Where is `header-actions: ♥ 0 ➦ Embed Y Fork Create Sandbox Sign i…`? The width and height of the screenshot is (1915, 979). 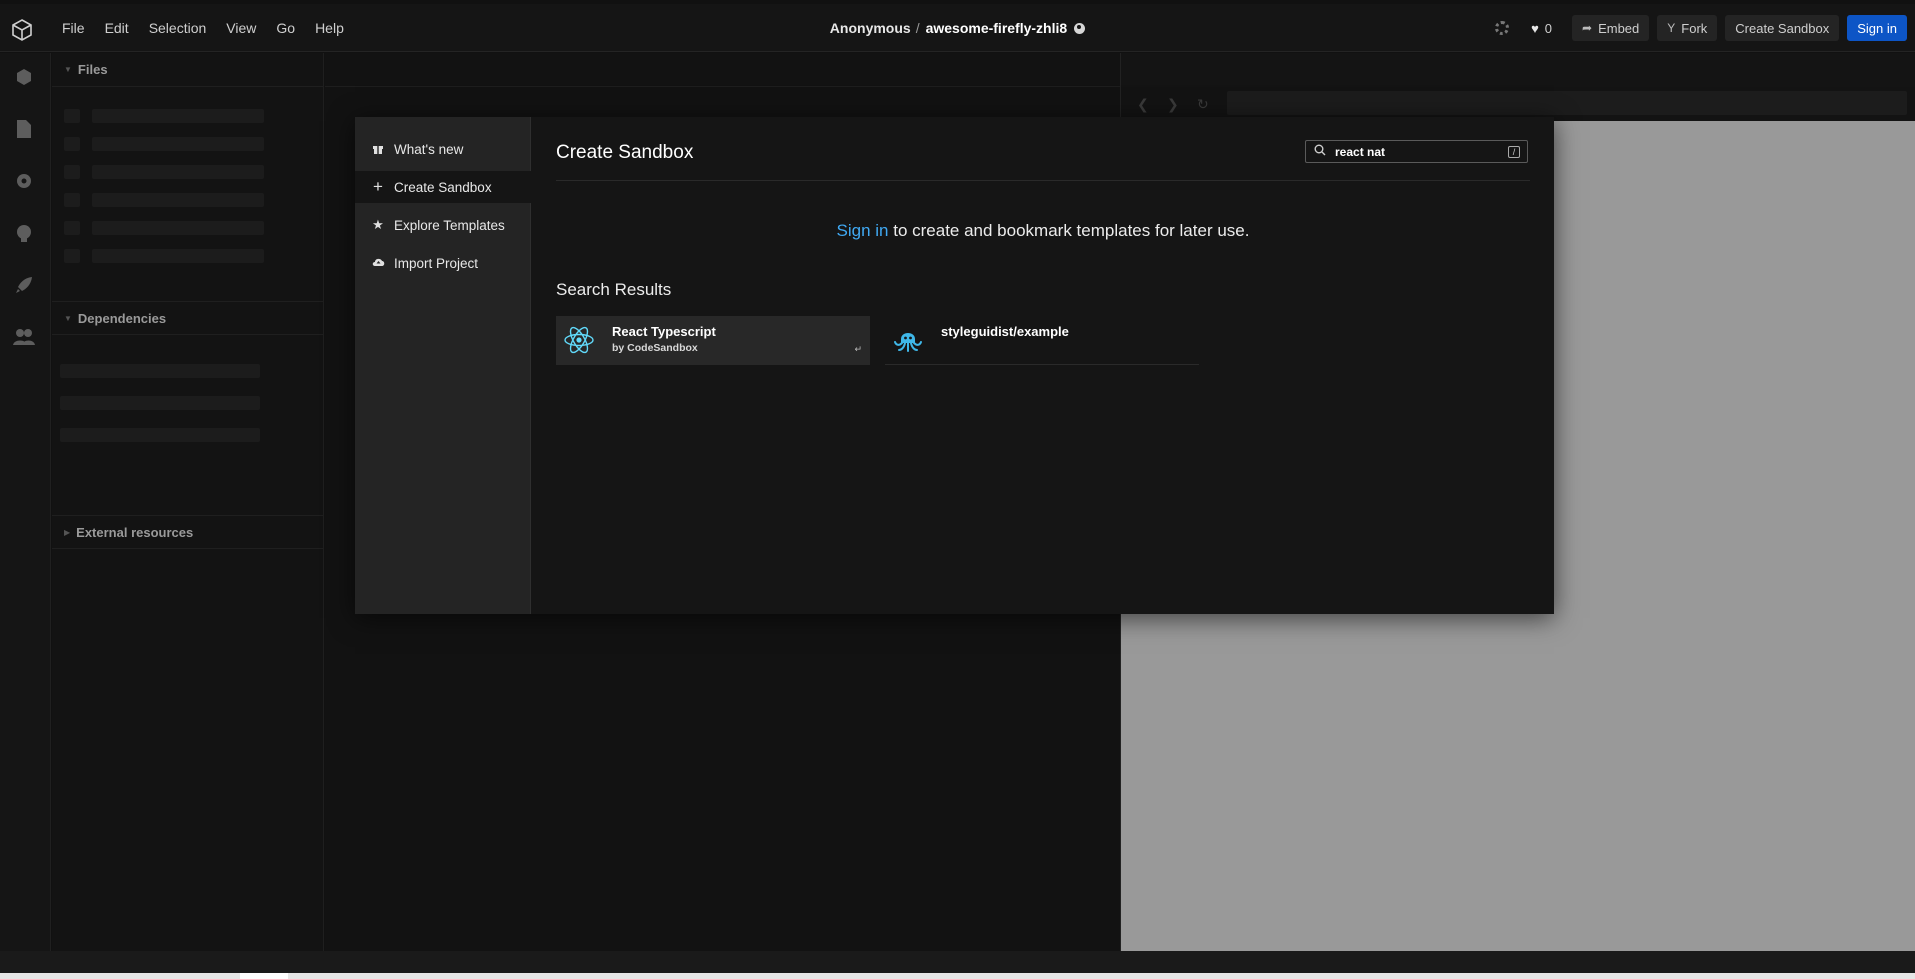 header-actions: ♥ 0 ➦ Embed Y Fork Create Sandbox Sign i… is located at coordinates (1701, 28).